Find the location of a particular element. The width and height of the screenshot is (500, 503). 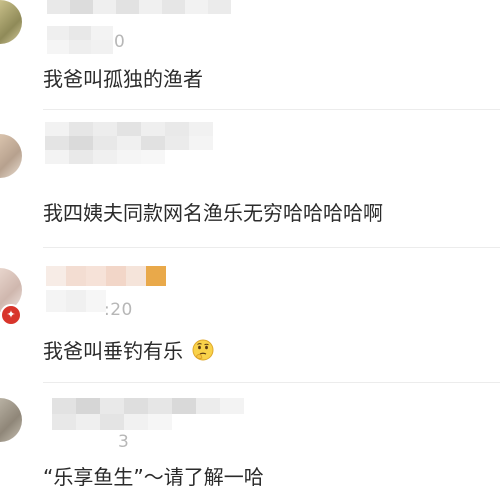

verified-badge-icon: ✦ is located at coordinates (11, 315).